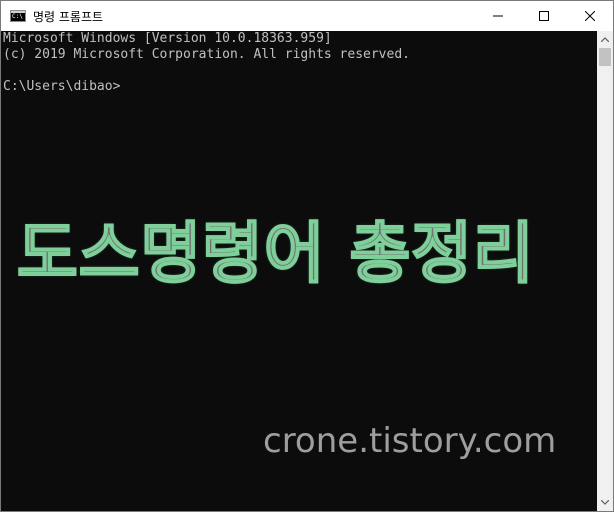 The height and width of the screenshot is (512, 614). I want to click on chevron-down-icon, so click(605, 502).